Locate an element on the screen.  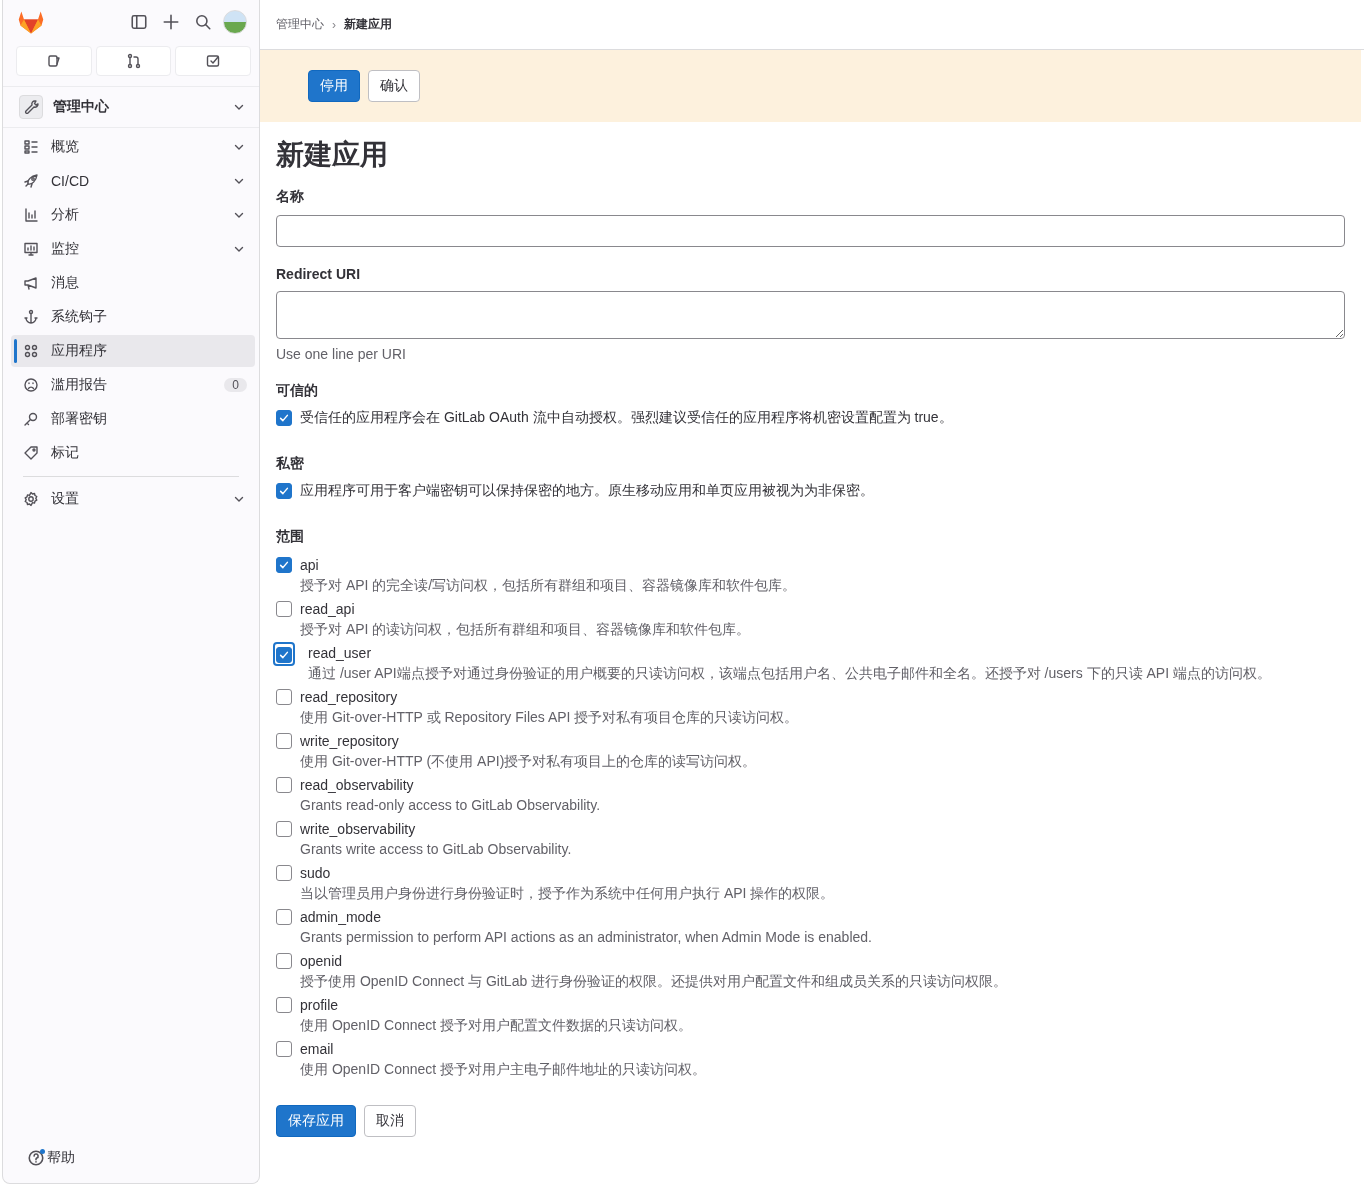
section-heading: 可信的 is located at coordinates (297, 391).